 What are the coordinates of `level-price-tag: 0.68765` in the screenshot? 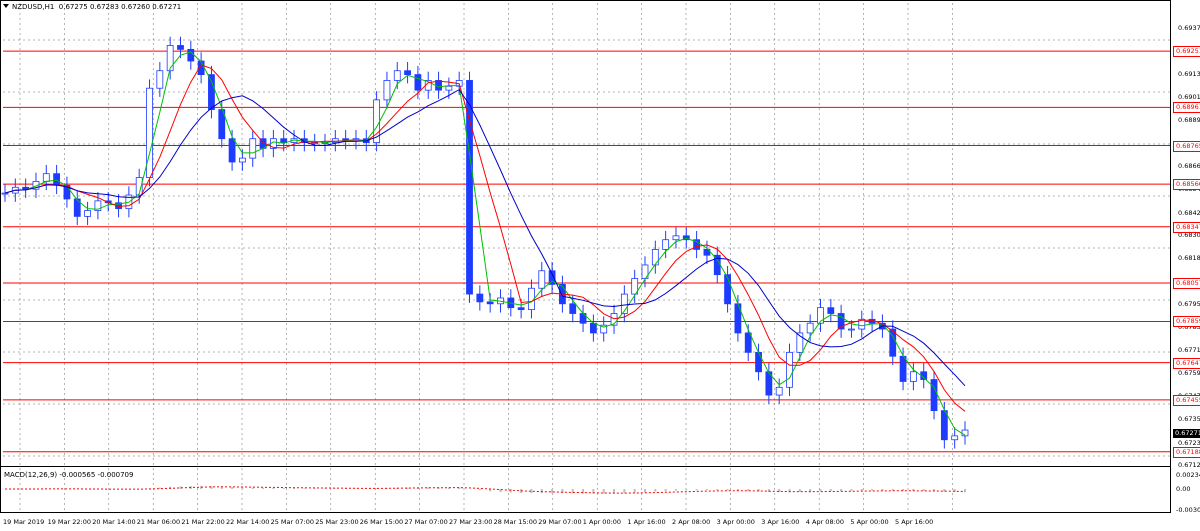 It's located at (1186, 146).